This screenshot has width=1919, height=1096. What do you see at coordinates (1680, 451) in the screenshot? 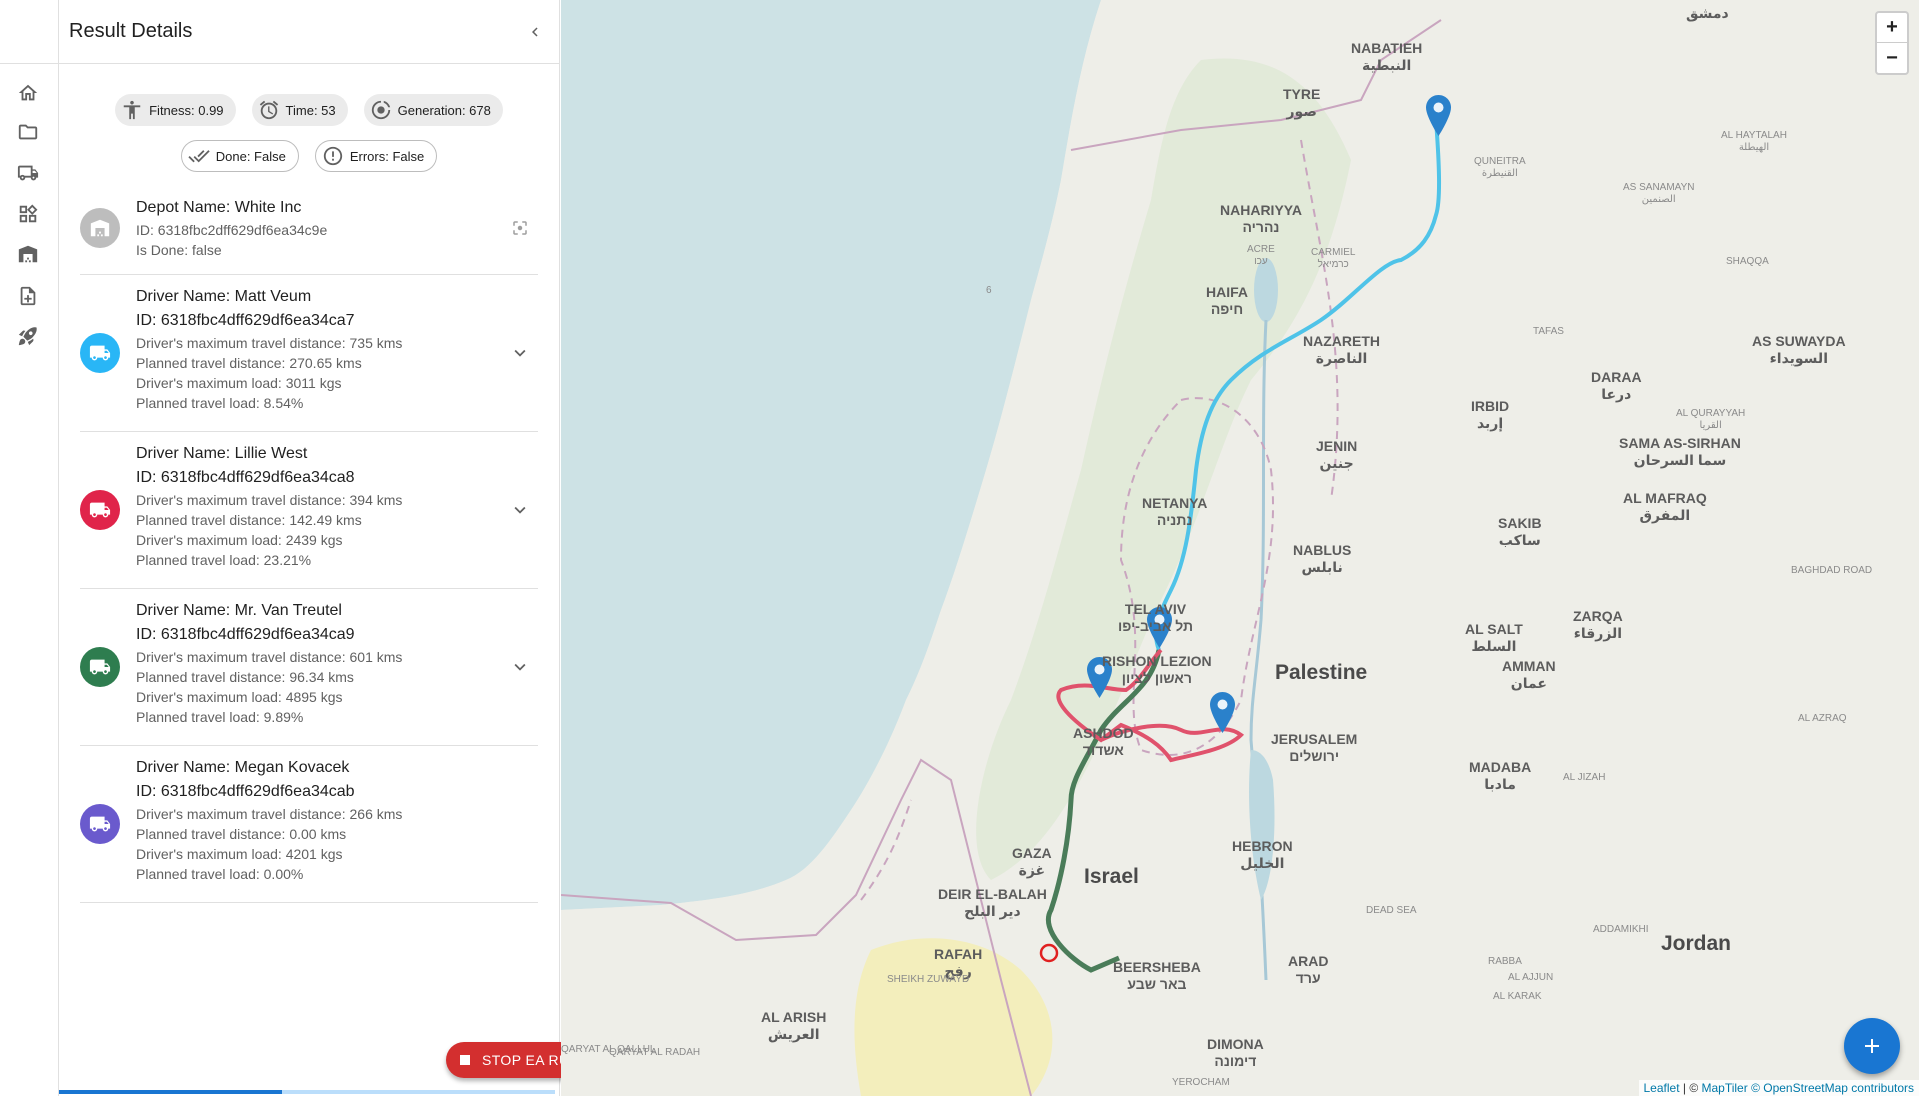
I see `map-label-sama-as-sirhan: SAMA AS-SIRHAN سما السرحان` at bounding box center [1680, 451].